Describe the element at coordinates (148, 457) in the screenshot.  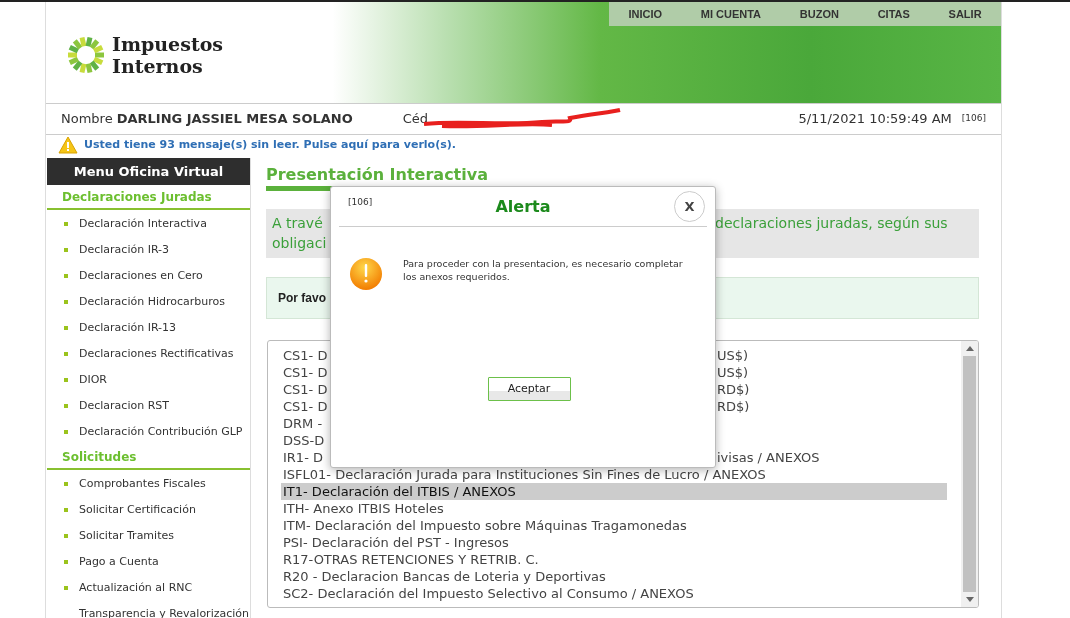
I see `section-heading: Solicitudes` at that location.